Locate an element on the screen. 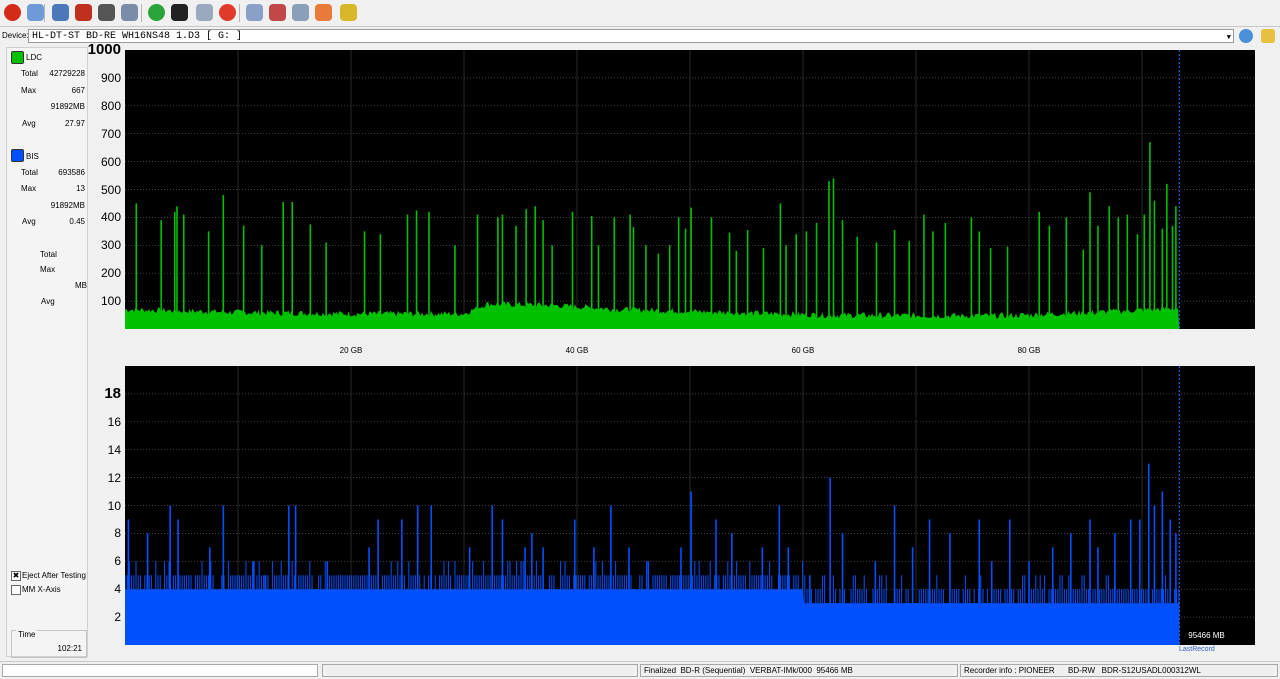 The width and height of the screenshot is (1280, 679). y-tick-label: 400 is located at coordinates (110, 217).